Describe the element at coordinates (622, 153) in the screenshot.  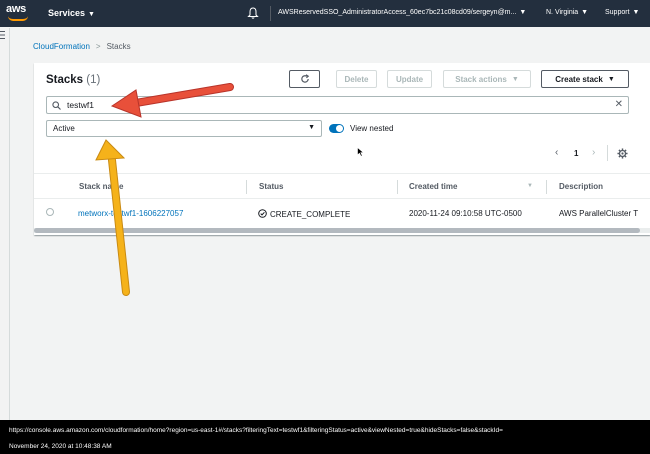
I see `gear-icon` at that location.